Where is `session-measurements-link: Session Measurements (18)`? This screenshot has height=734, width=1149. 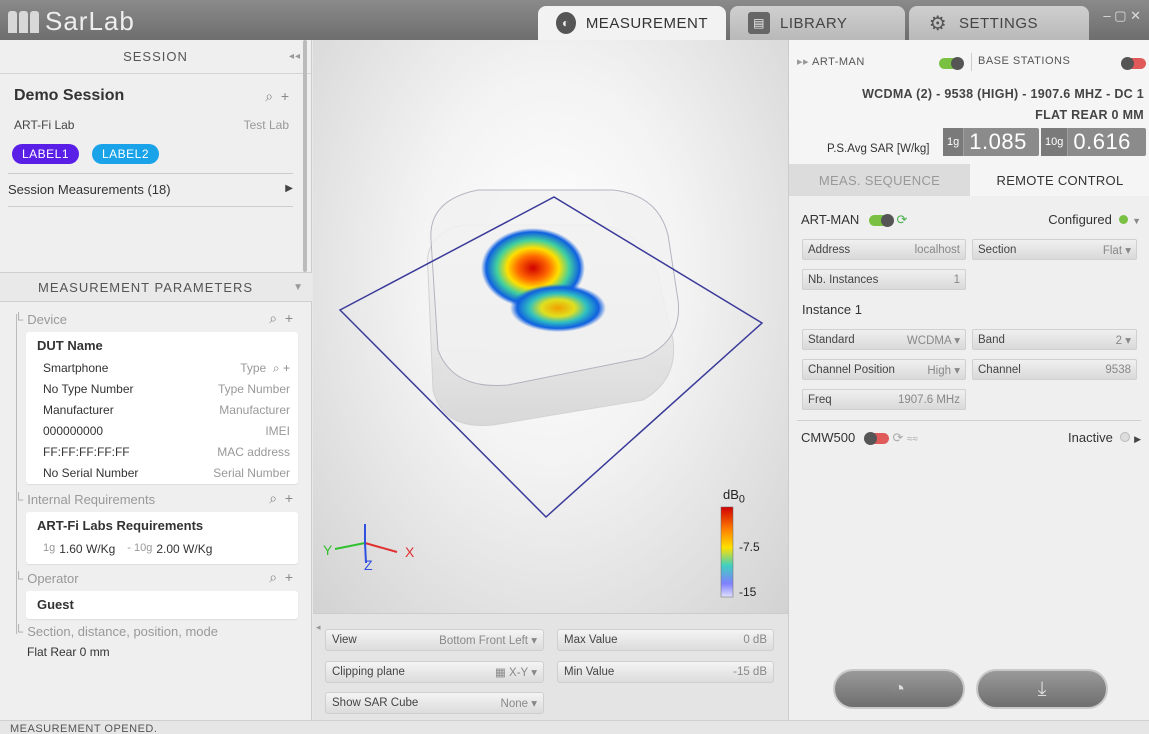
session-measurements-link: Session Measurements (18) is located at coordinates (89, 189).